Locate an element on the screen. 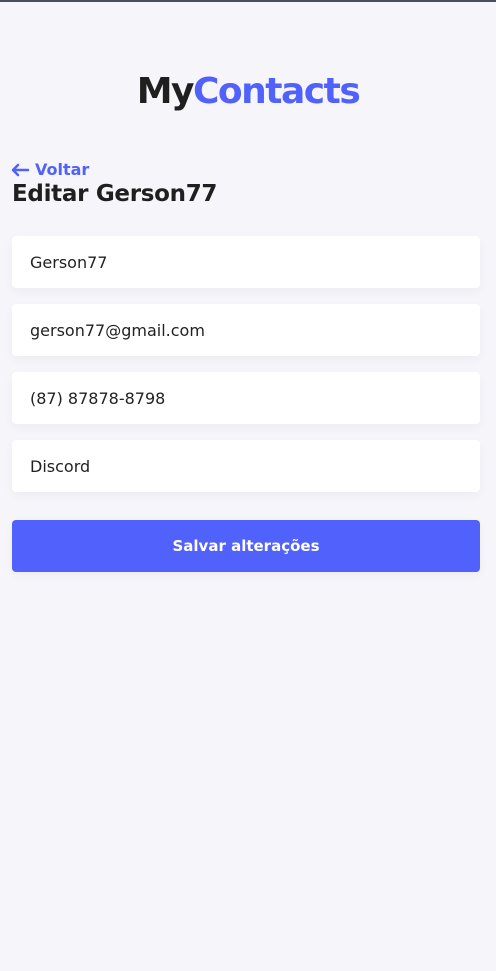 This screenshot has height=971, width=496. name-input: Gerson77 is located at coordinates (246, 262).